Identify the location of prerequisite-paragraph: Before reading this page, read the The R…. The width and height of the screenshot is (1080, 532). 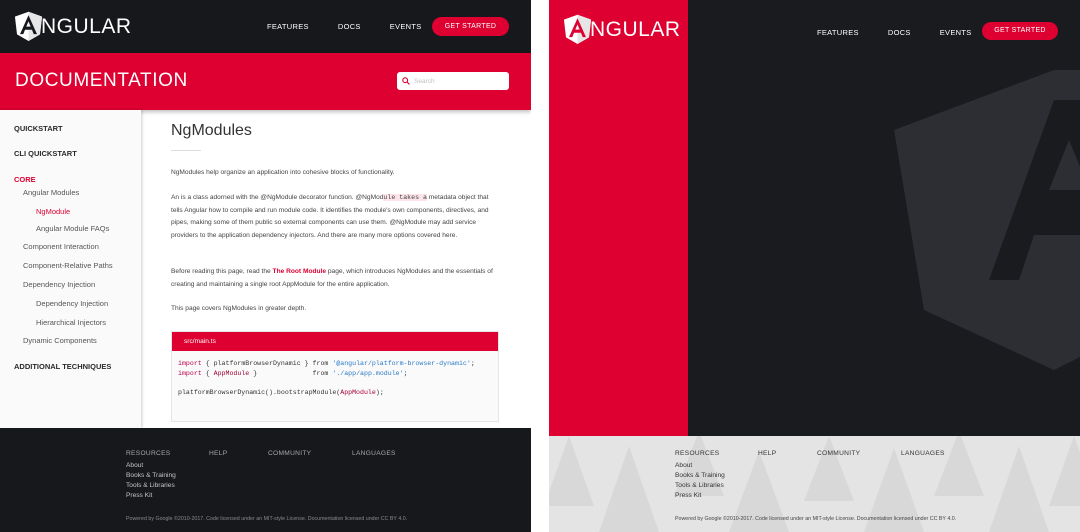
(335, 278).